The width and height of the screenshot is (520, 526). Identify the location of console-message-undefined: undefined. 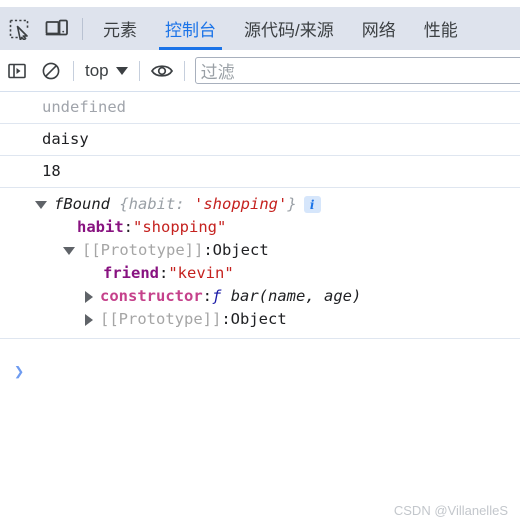
(260, 108).